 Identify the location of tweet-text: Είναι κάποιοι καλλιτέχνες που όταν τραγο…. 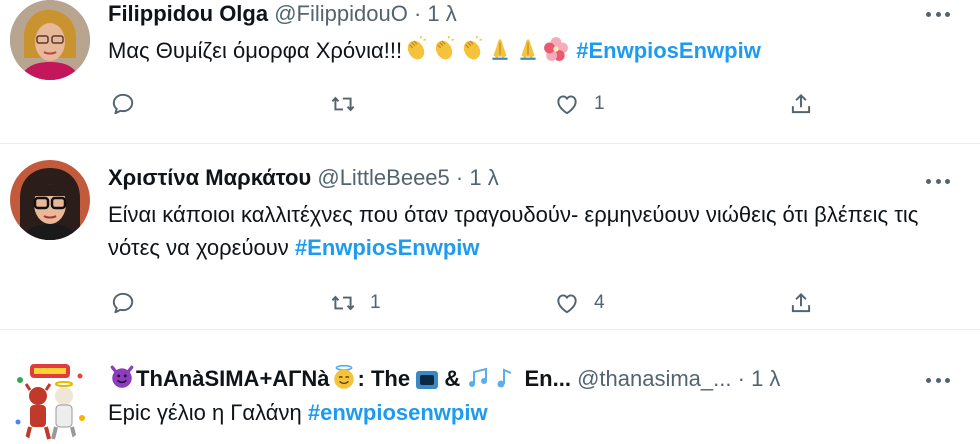
(524, 231).